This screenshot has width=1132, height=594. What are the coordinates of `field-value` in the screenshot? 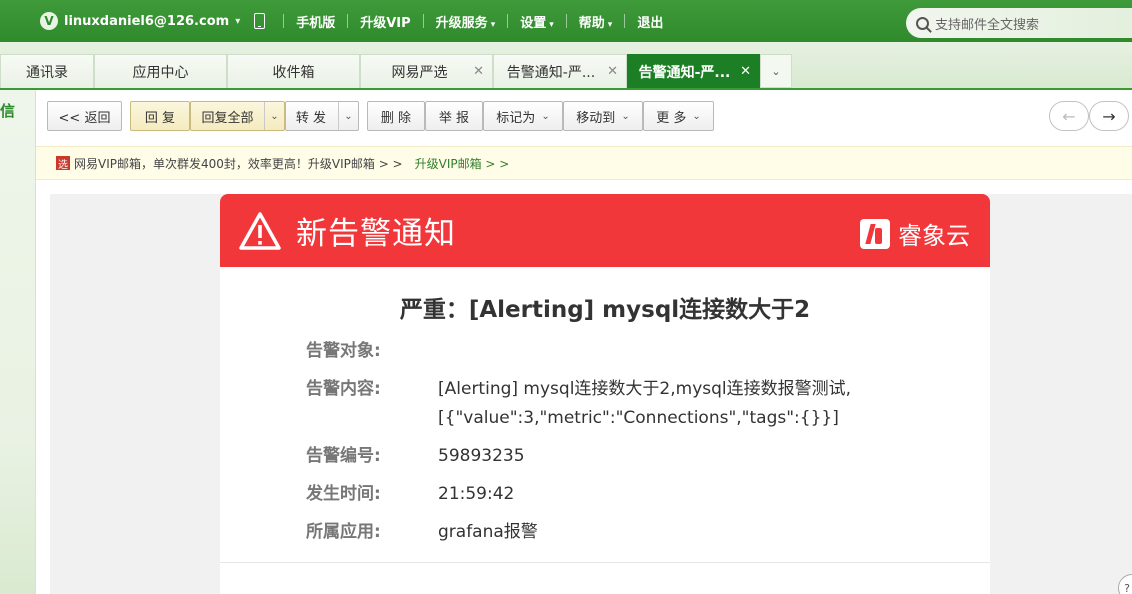 It's located at (668, 351).